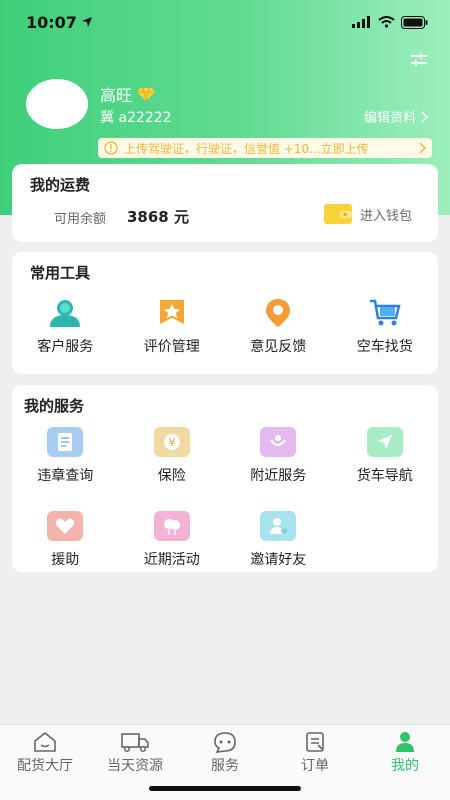 Image resolution: width=450 pixels, height=800 pixels. What do you see at coordinates (384, 476) in the screenshot?
I see `service-label: 货车导航` at bounding box center [384, 476].